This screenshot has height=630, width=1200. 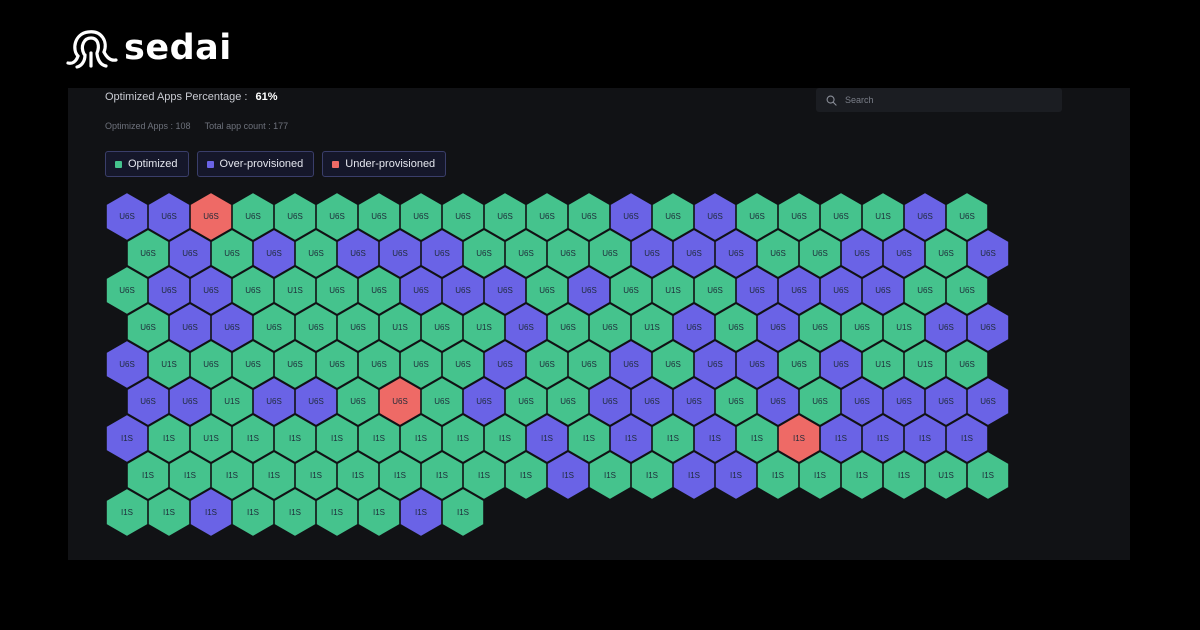 I want to click on sedai-octopus-icon, so click(x=92, y=49).